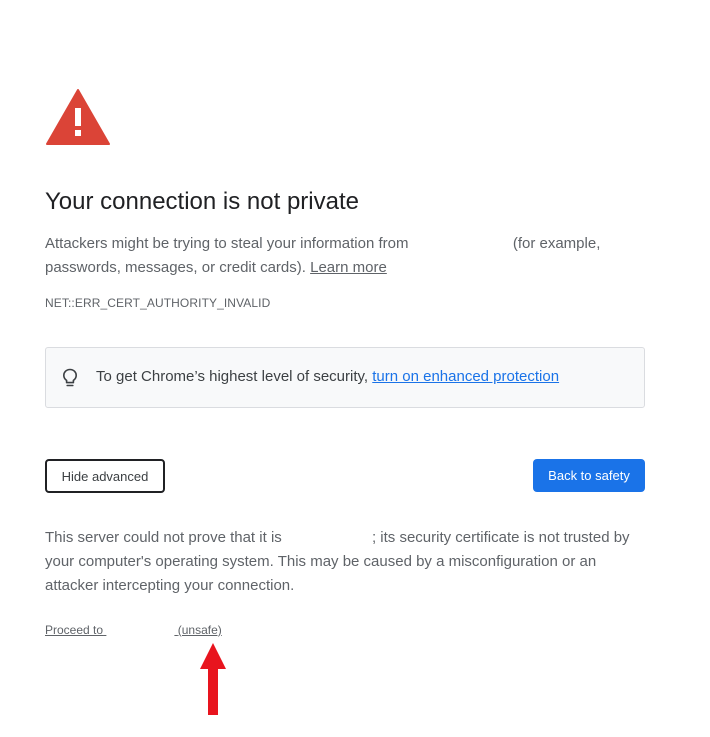 The height and width of the screenshot is (737, 710). Describe the element at coordinates (163, 537) in the screenshot. I see `details-before: This server could not prove that it is` at that location.